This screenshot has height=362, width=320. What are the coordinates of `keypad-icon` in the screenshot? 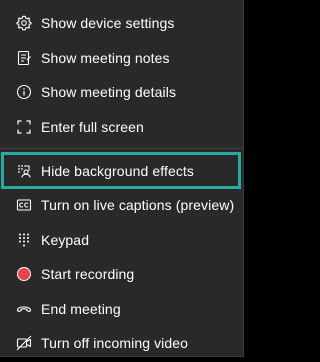 It's located at (24, 240).